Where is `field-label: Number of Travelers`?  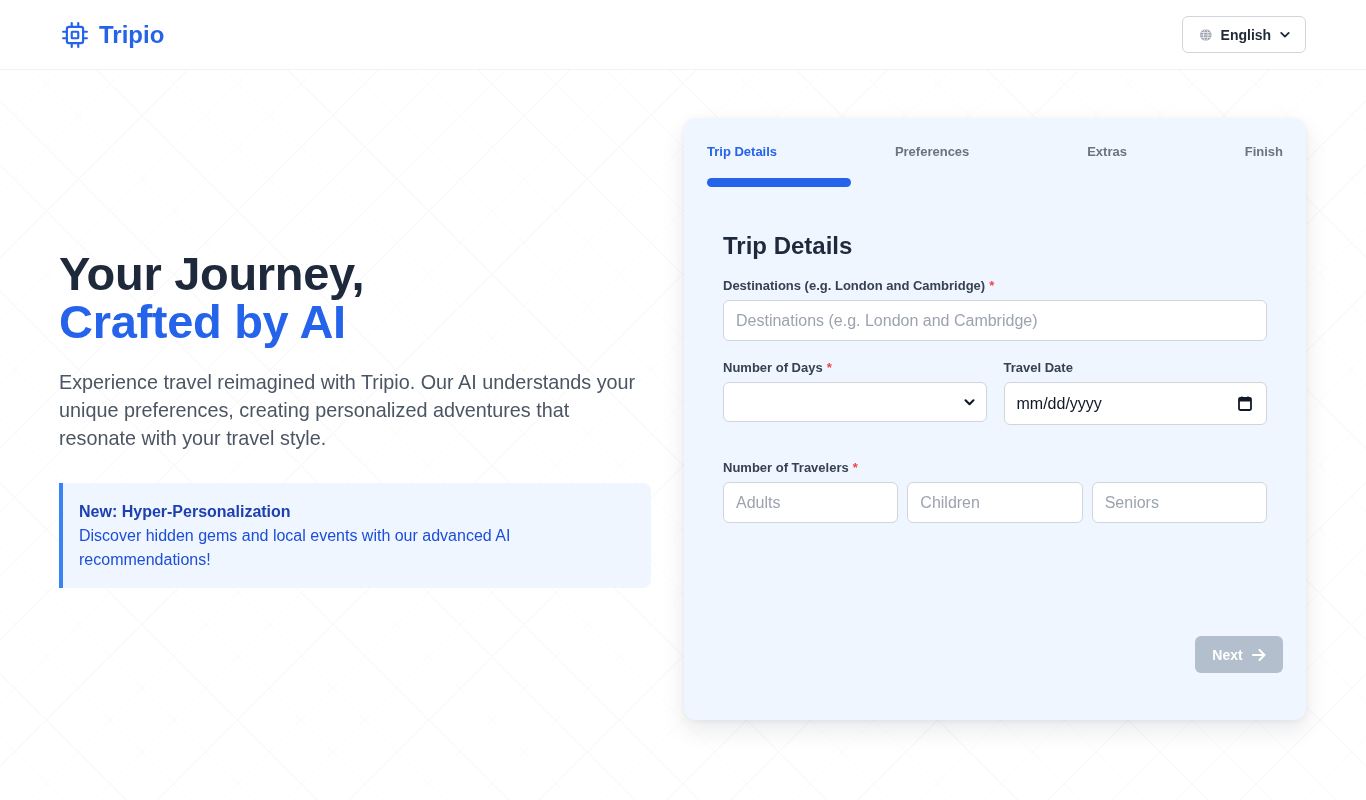
field-label: Number of Travelers is located at coordinates (786, 468).